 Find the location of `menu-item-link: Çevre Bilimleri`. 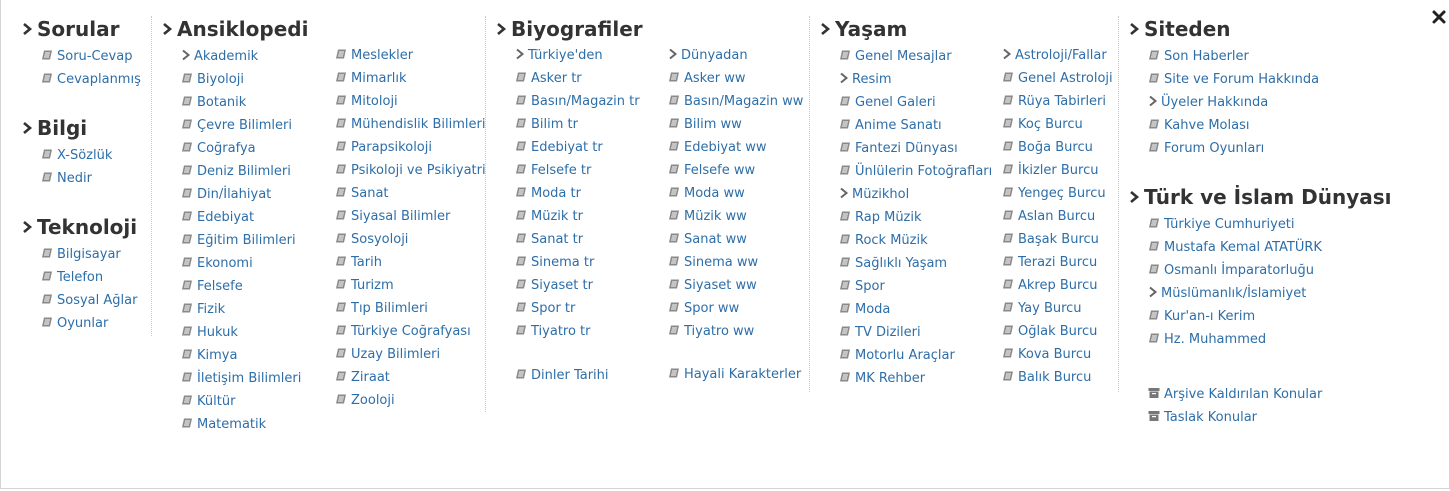

menu-item-link: Çevre Bilimleri is located at coordinates (244, 125).